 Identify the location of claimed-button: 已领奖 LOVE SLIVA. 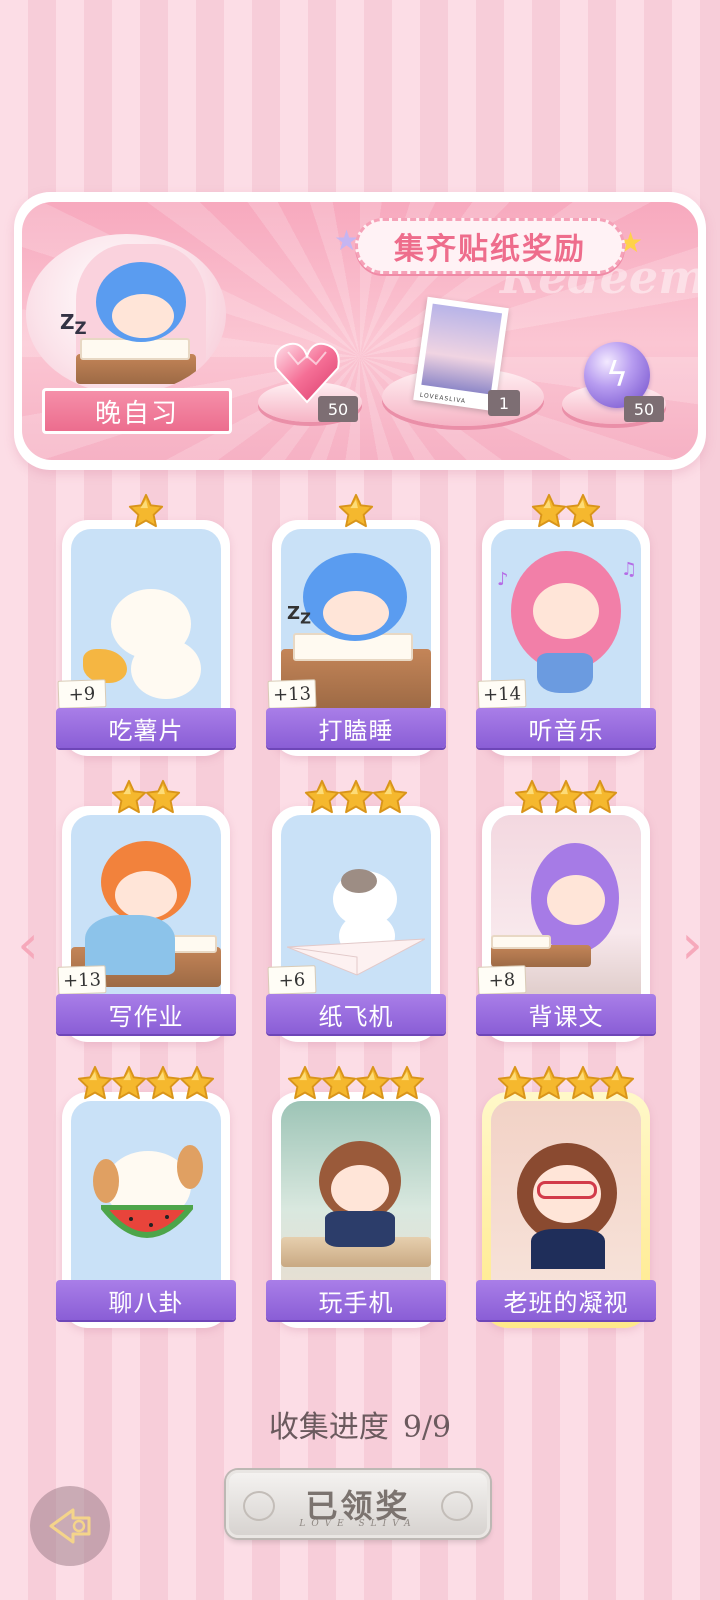
(358, 1504).